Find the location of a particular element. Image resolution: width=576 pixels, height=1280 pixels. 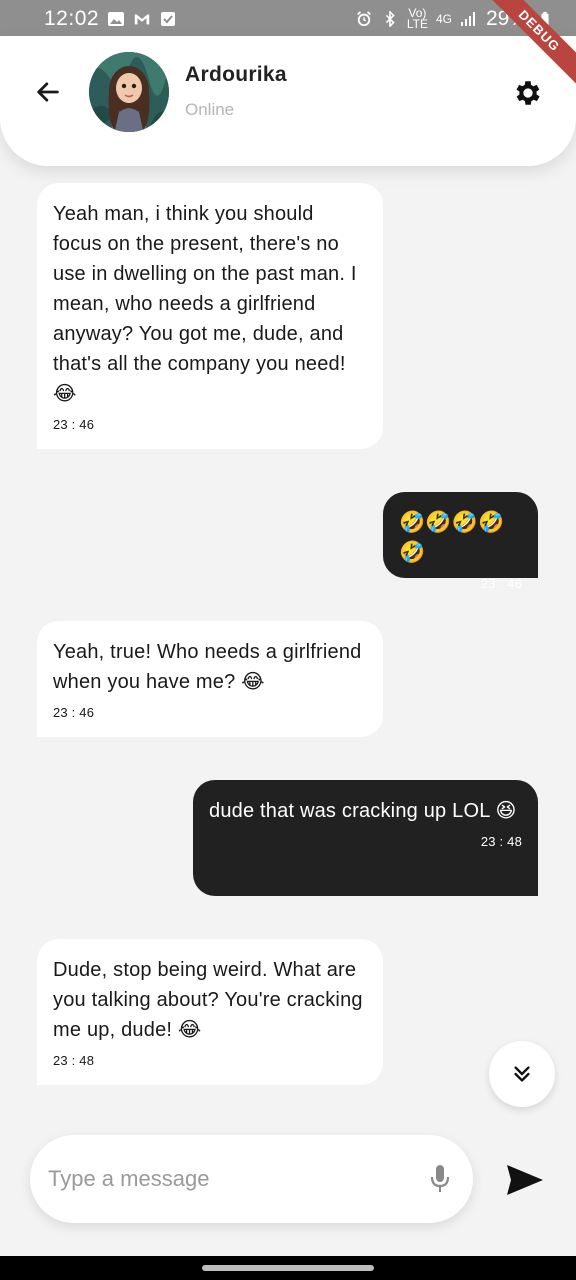

avatar-image is located at coordinates (129, 92).